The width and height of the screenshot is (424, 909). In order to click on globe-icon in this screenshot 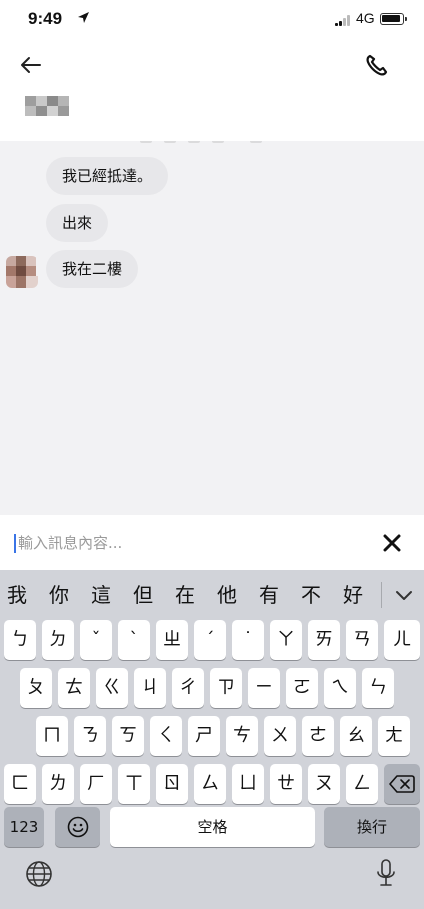, I will do `click(39, 874)`.